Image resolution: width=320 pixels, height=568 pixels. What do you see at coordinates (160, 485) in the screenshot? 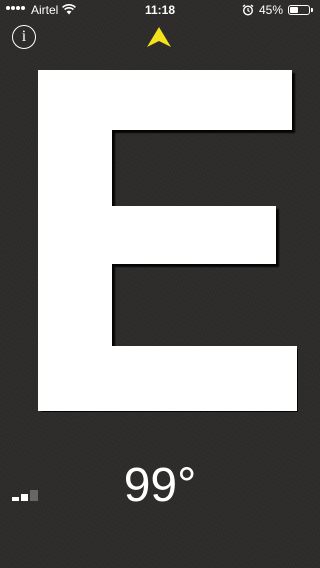
I see `heading-degrees: 99°` at bounding box center [160, 485].